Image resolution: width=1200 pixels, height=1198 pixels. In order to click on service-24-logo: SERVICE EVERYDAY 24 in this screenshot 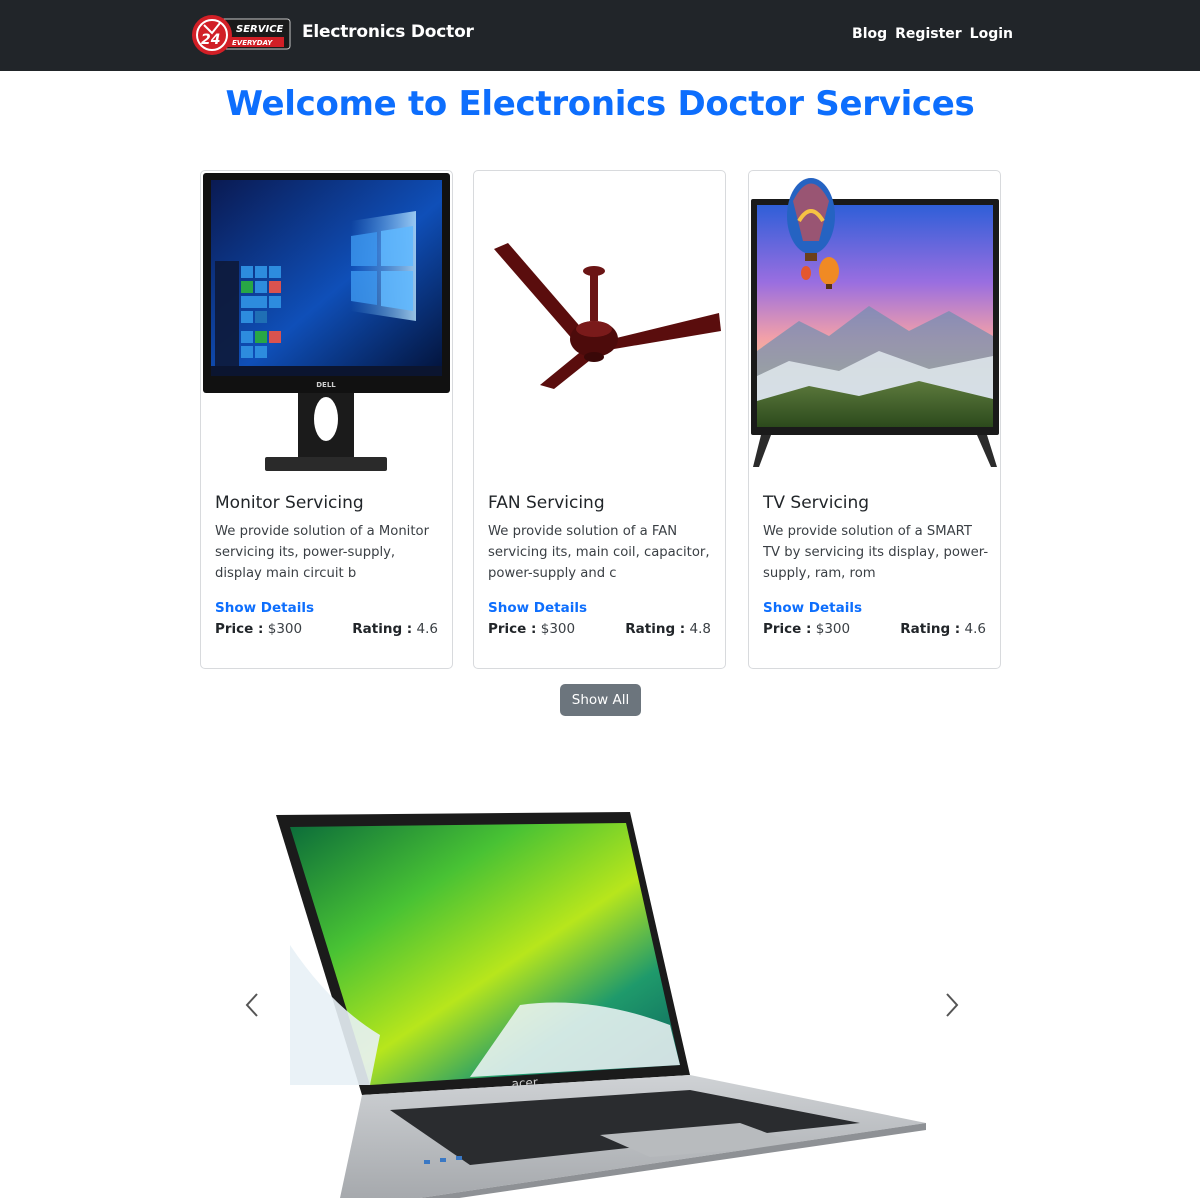, I will do `click(242, 35)`.